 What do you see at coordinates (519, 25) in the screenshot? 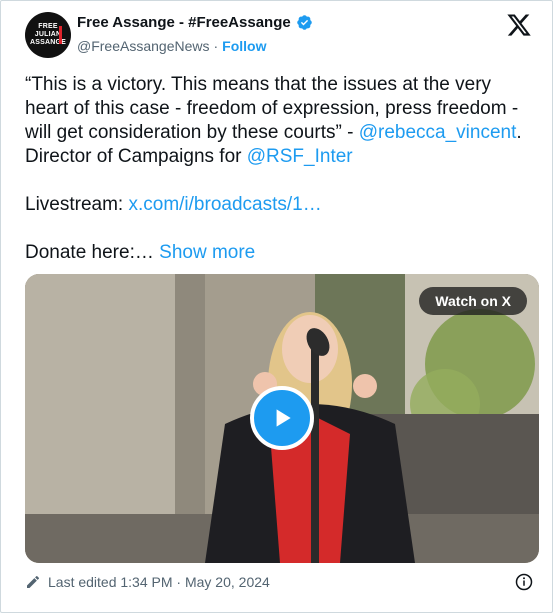
I see `x-logo-icon` at bounding box center [519, 25].